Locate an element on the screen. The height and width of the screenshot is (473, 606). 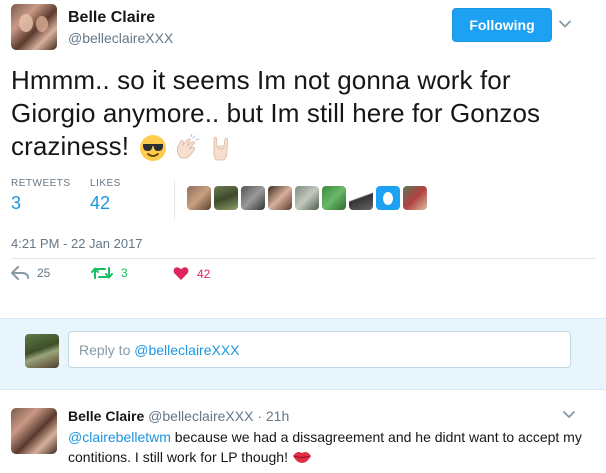
rock-on-hand-icon is located at coordinates (221, 148).